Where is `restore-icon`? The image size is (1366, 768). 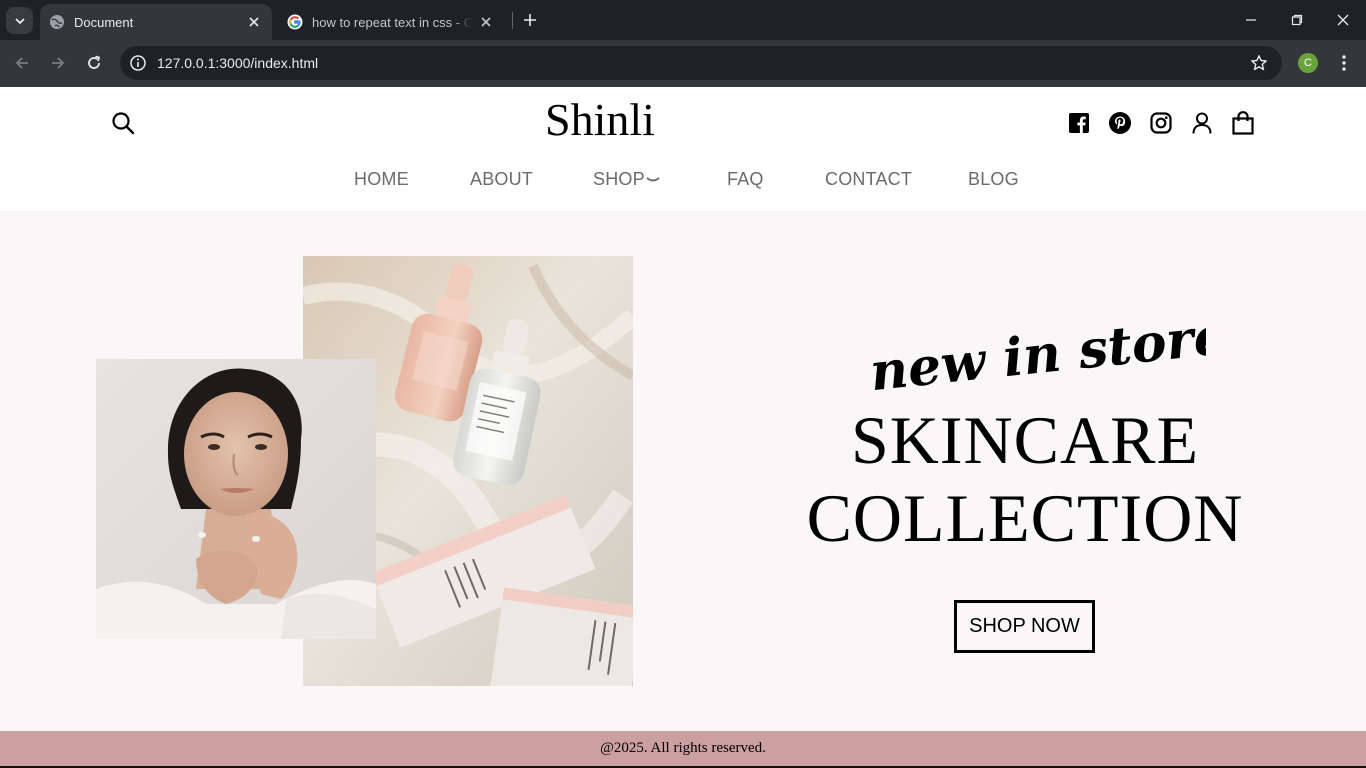
restore-icon is located at coordinates (1297, 20).